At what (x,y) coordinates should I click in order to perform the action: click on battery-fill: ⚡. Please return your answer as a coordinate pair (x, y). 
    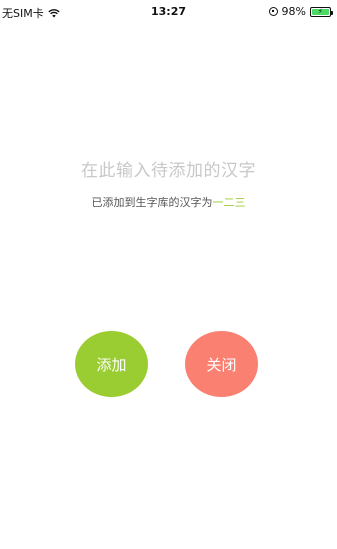
    Looking at the image, I should click on (320, 11).